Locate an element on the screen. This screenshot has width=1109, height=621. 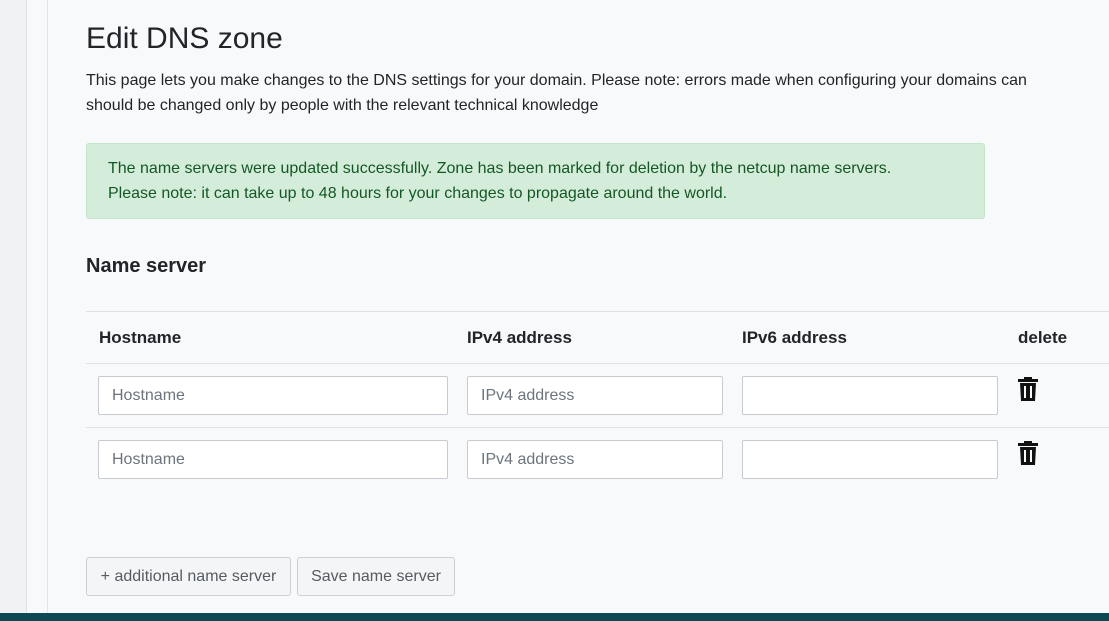
column-hostname: Hostname is located at coordinates (140, 337).